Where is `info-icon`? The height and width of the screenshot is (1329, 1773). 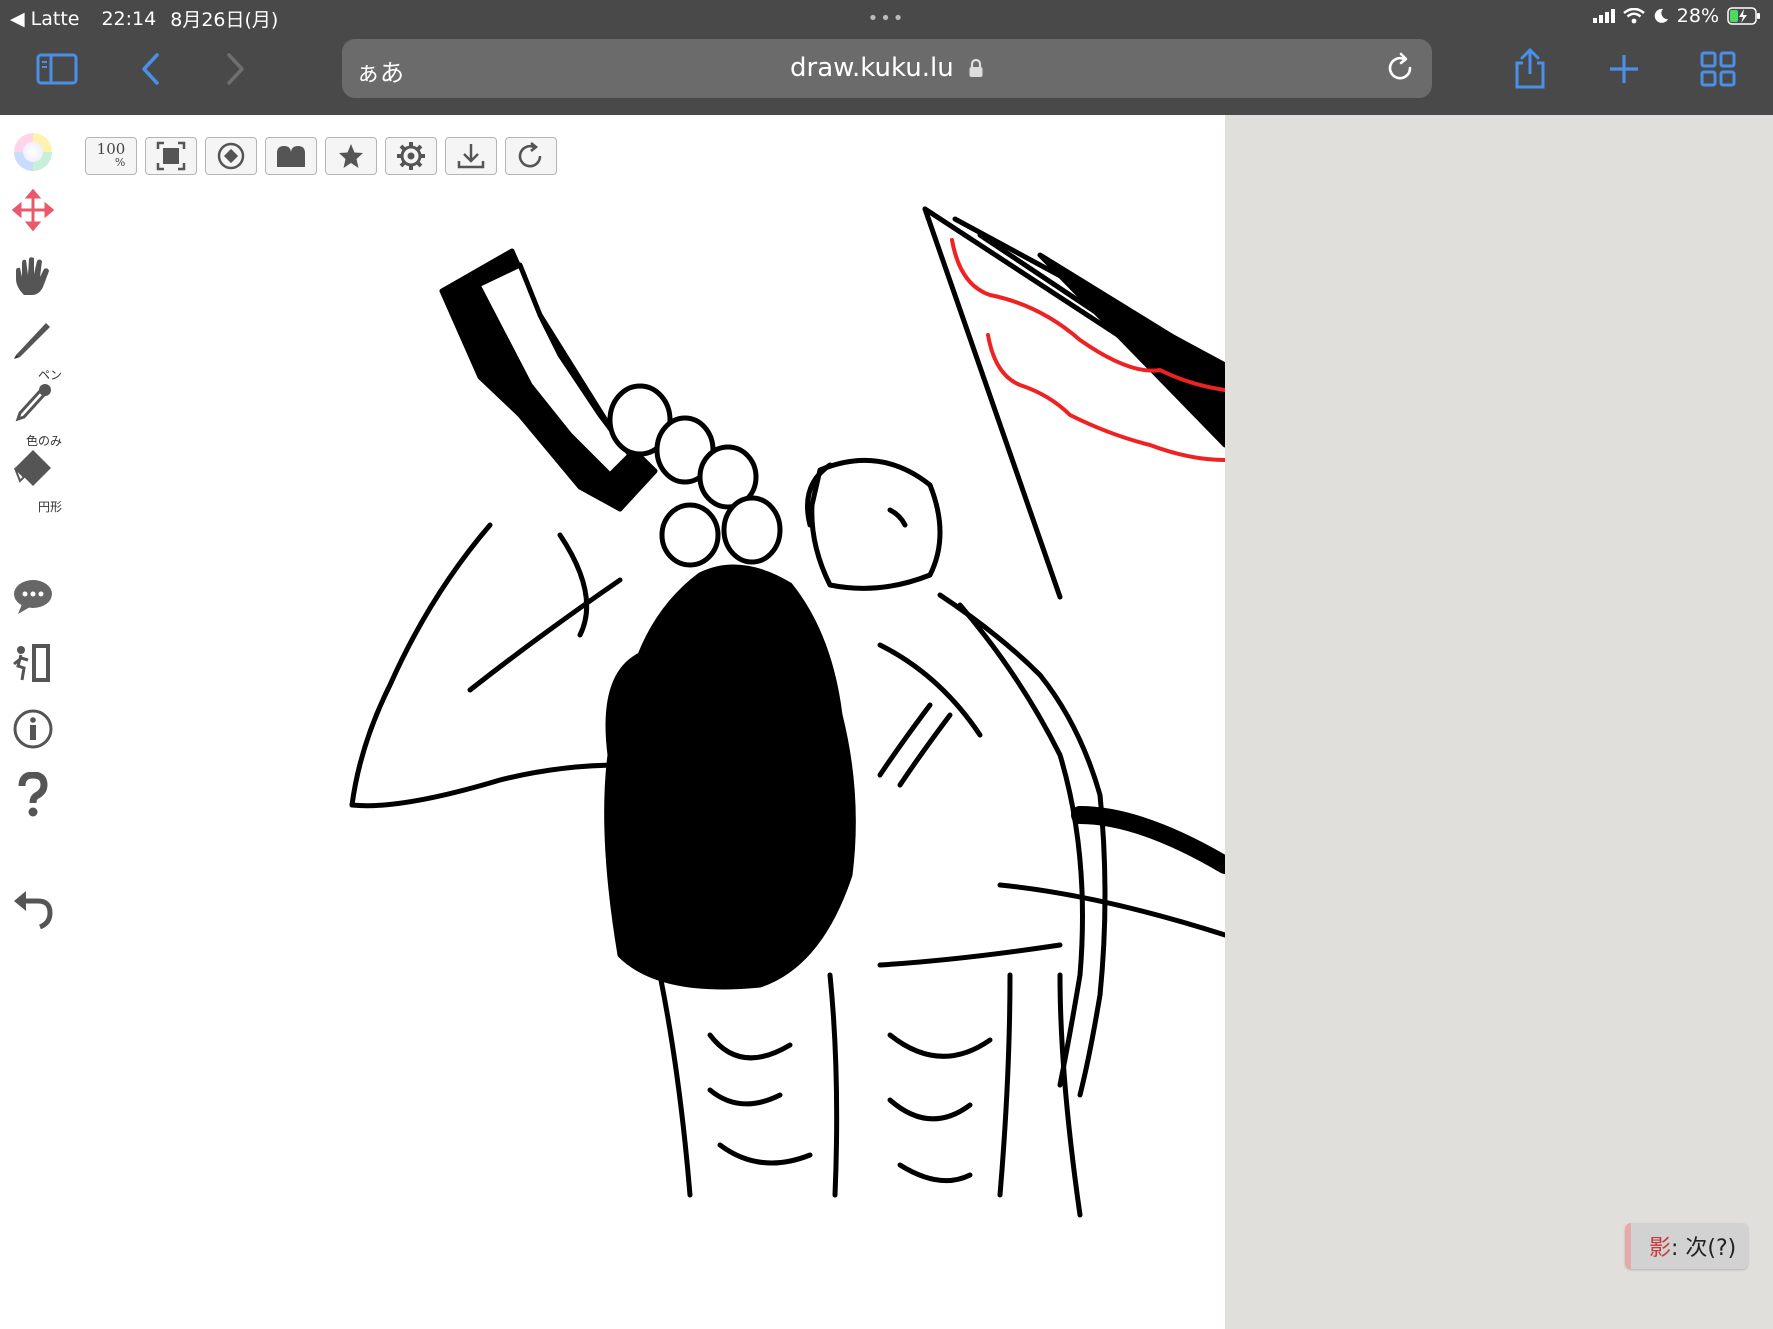
info-icon is located at coordinates (33, 729).